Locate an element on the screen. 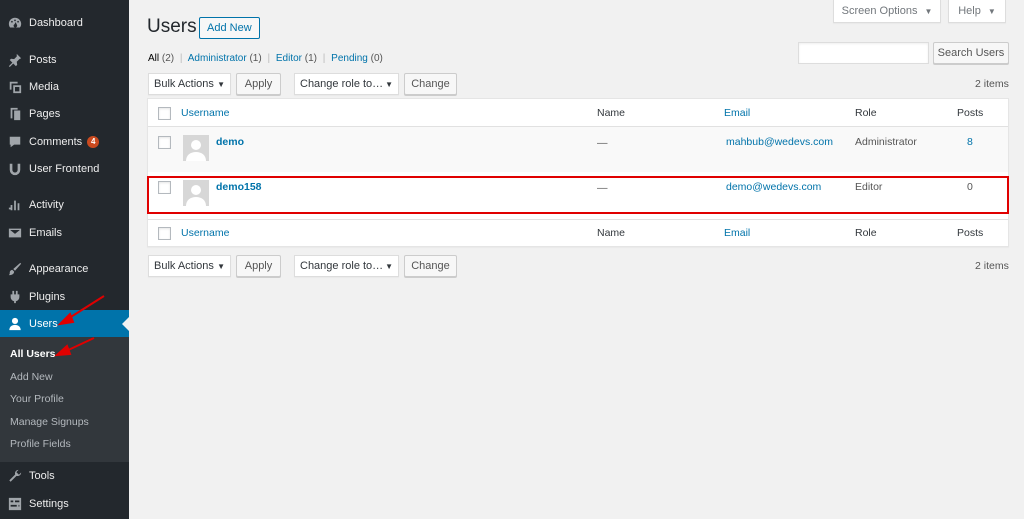 This screenshot has width=1024, height=519. sidebar-item-pages: Pages is located at coordinates (64, 113).